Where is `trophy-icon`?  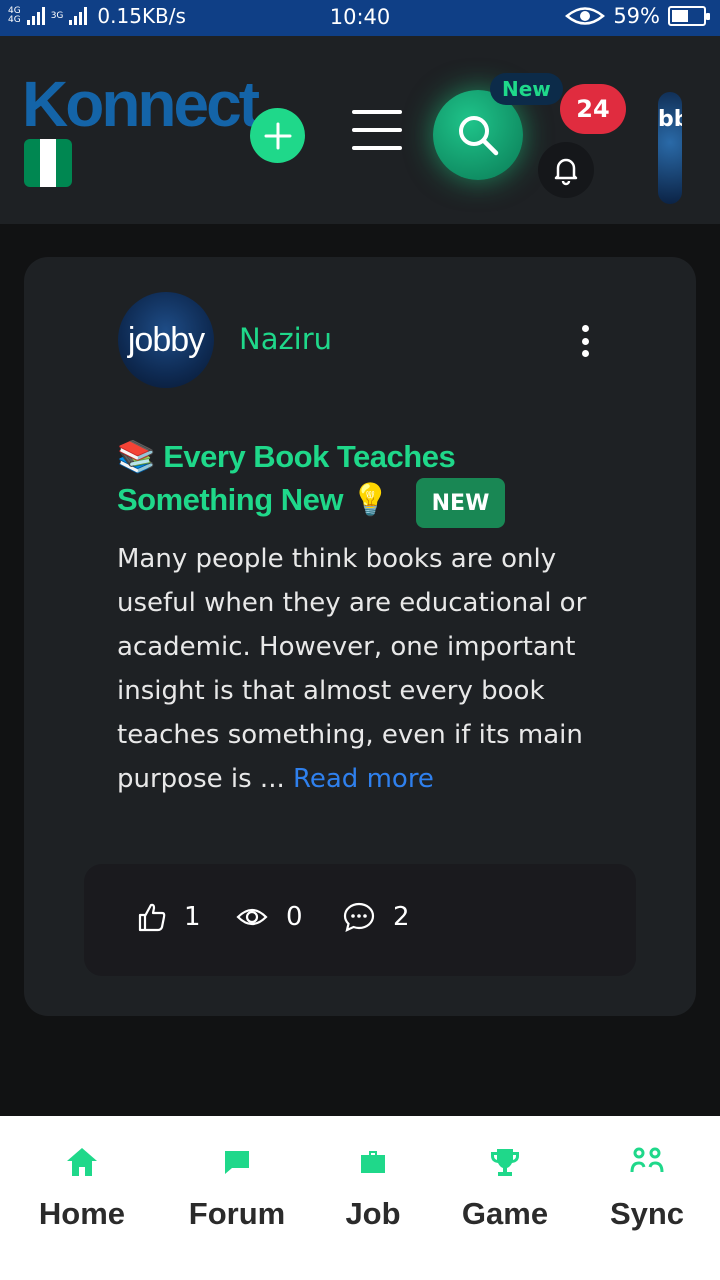
trophy-icon is located at coordinates (505, 1162).